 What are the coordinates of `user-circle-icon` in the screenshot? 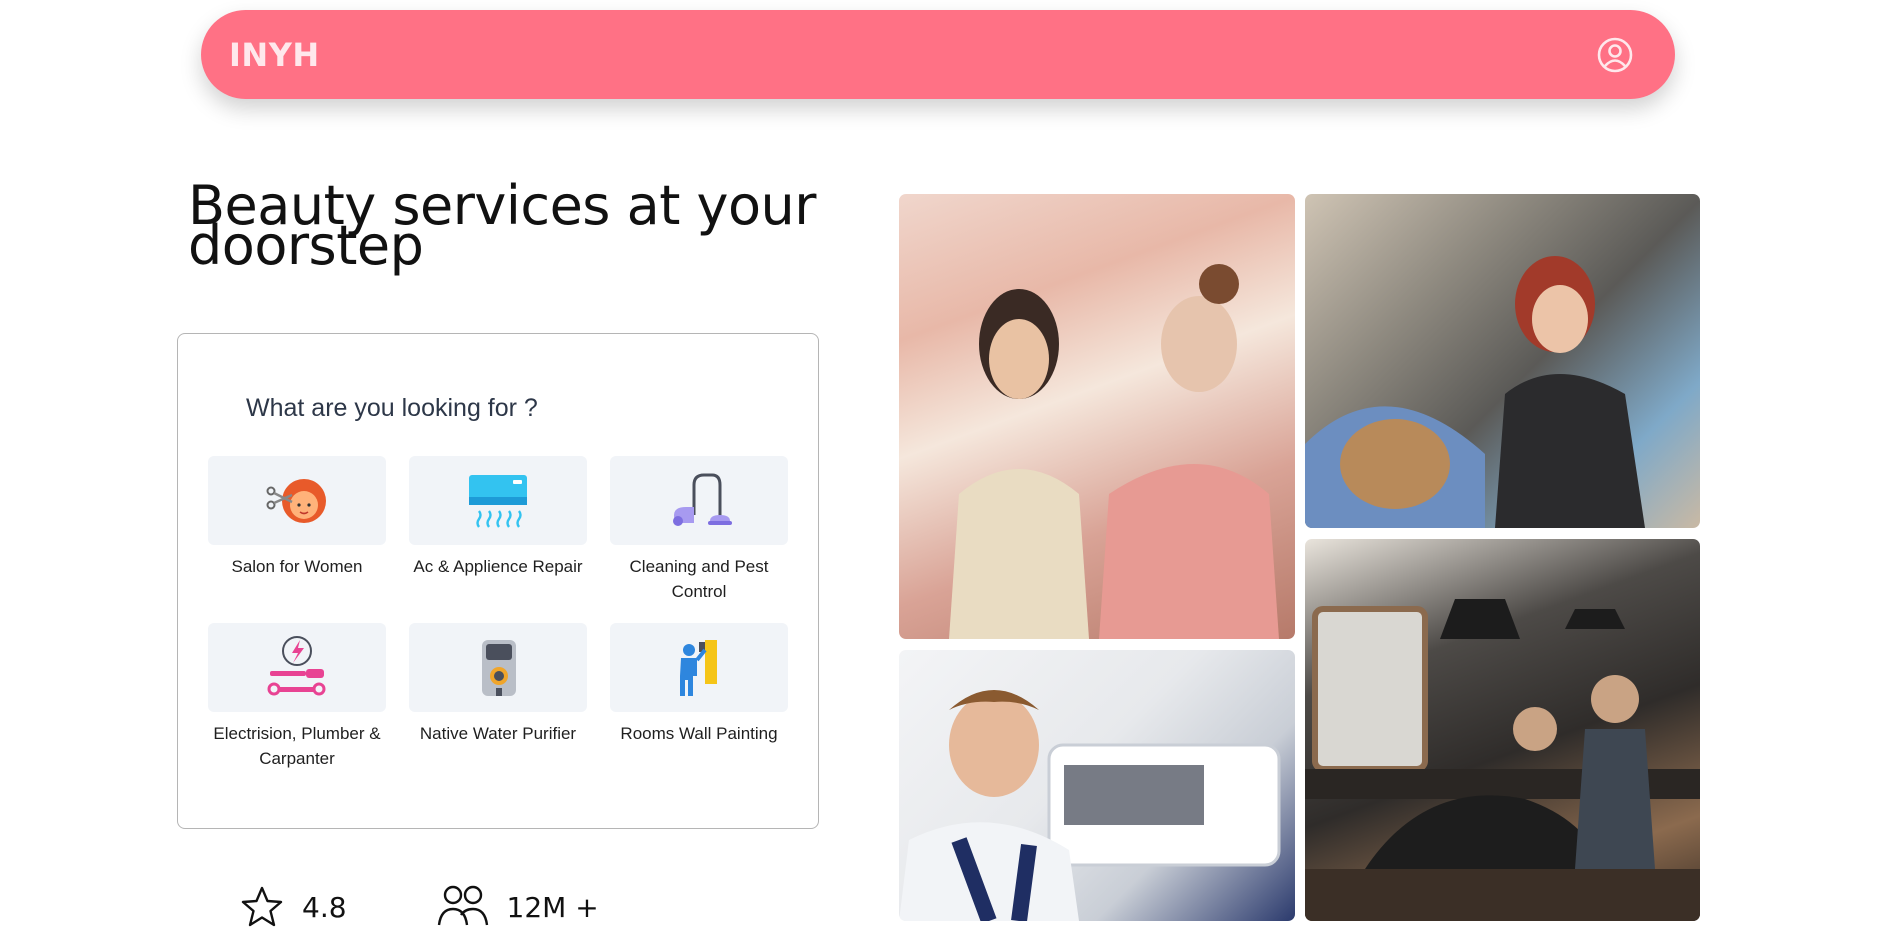 It's located at (1615, 54).